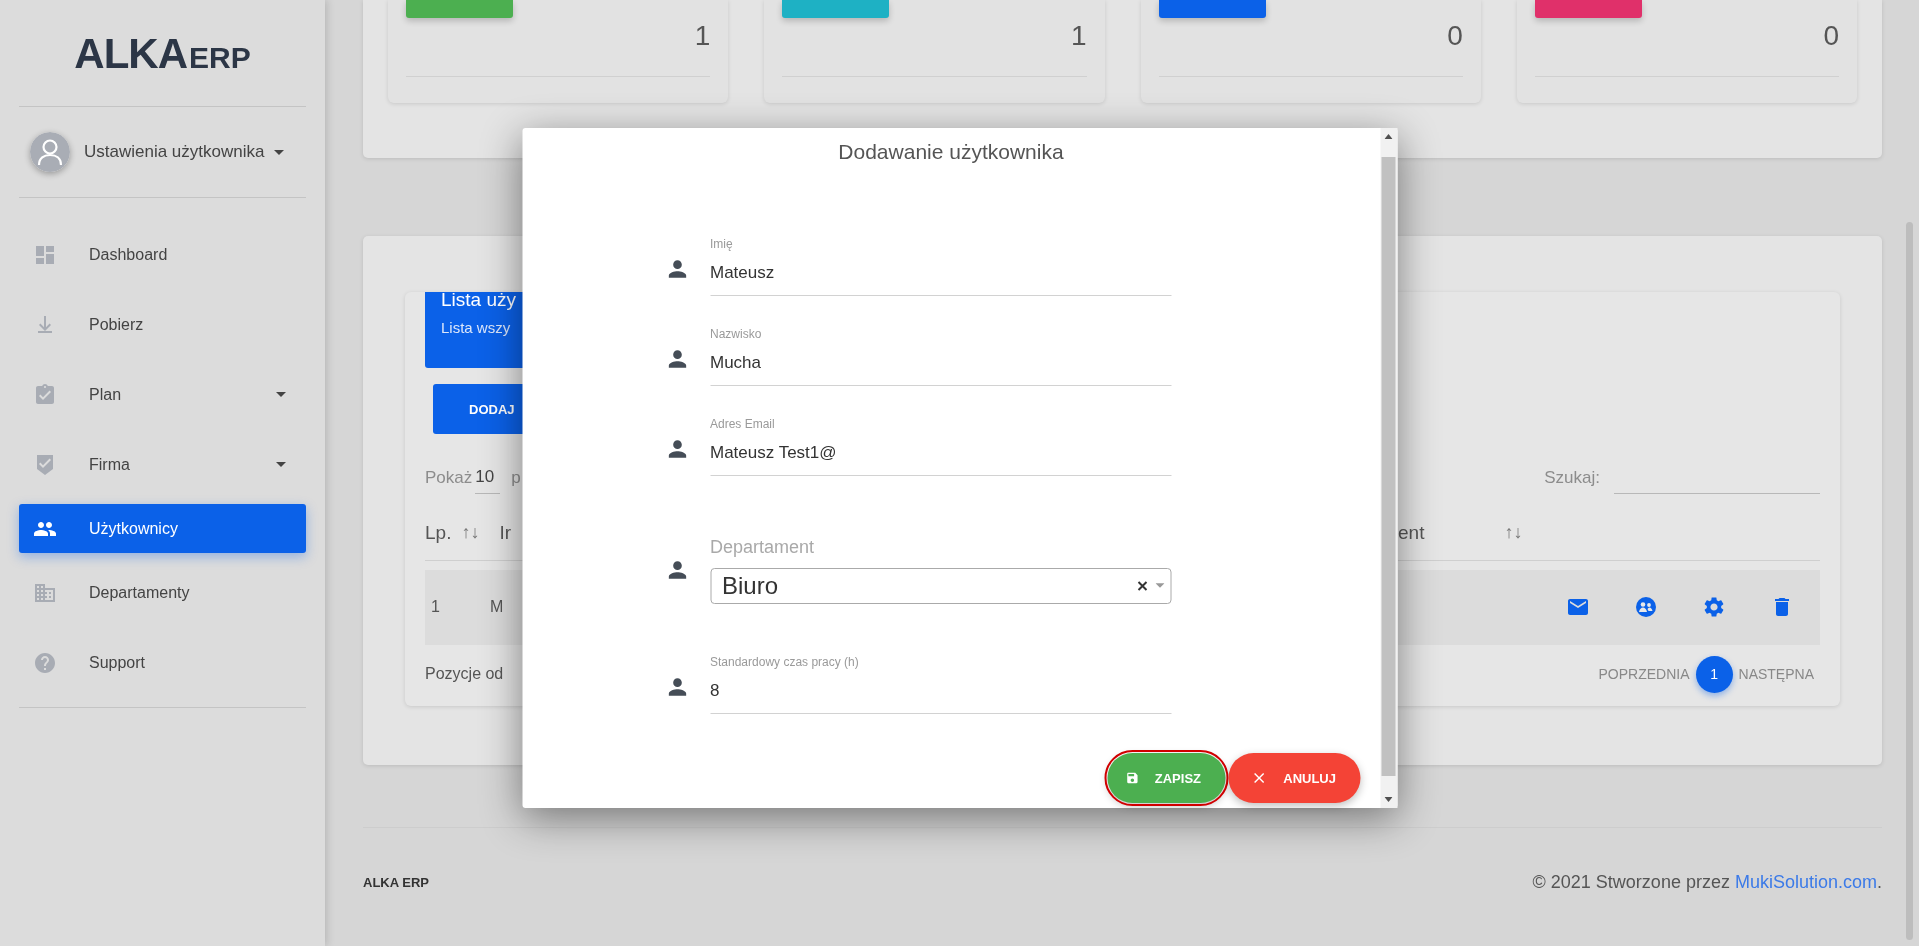 The image size is (1919, 946). I want to click on table-cell: M, so click(496, 607).